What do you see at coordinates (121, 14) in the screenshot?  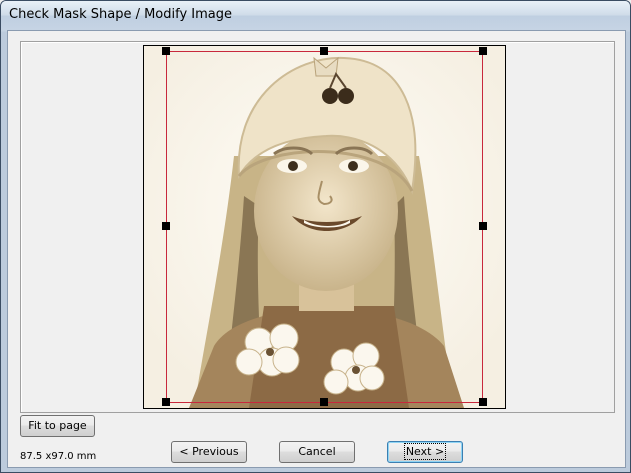 I see `window-title: Check Mask Shape / Modify Image` at bounding box center [121, 14].